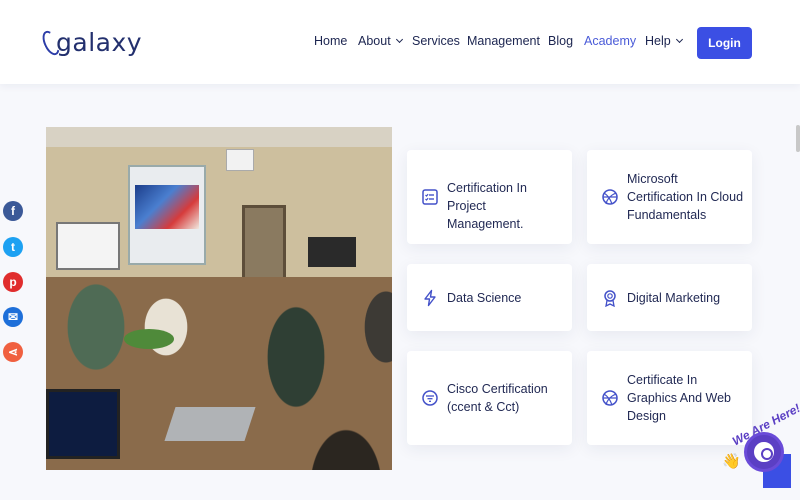 The width and height of the screenshot is (800, 500). I want to click on wave-hand-icon: 👋, so click(731, 461).